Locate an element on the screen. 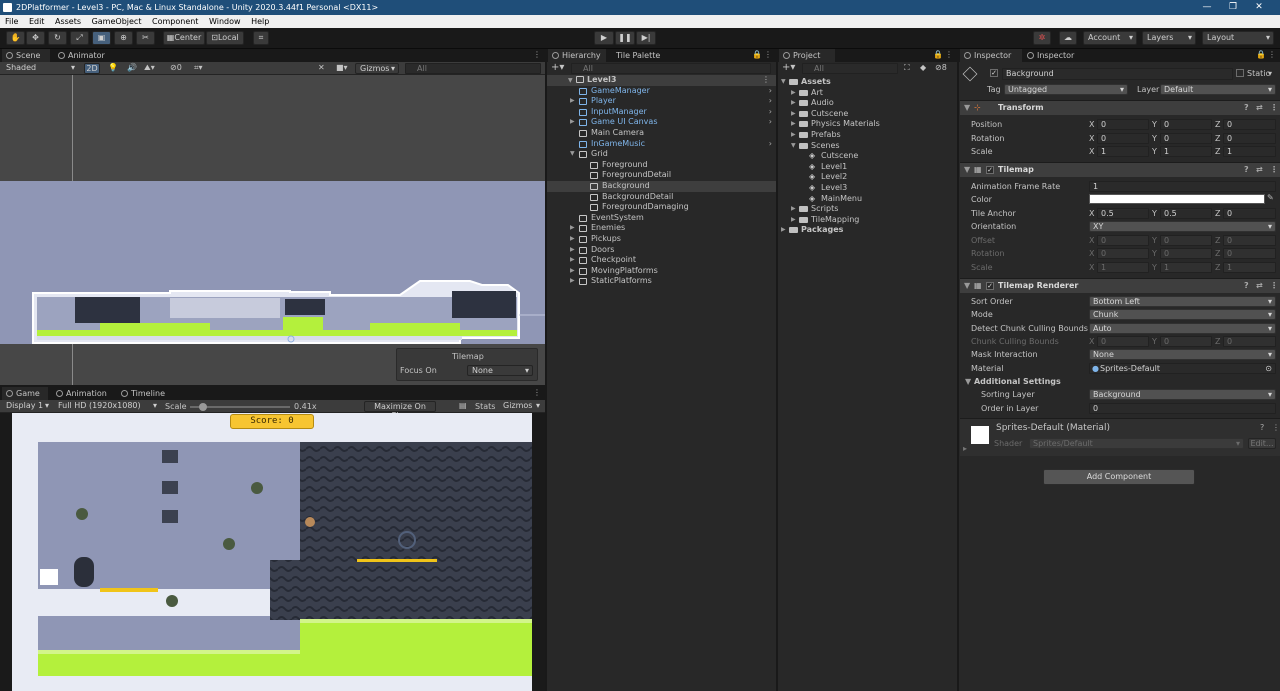 The width and height of the screenshot is (1280, 691). tilemap-preset-icon: ⇄ is located at coordinates (1259, 170).